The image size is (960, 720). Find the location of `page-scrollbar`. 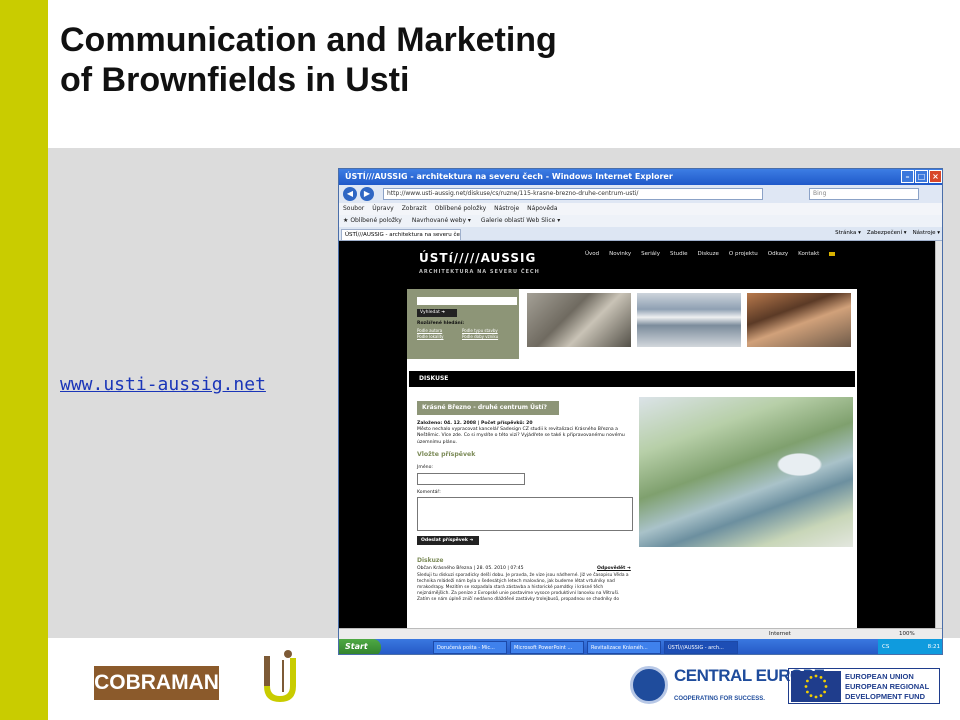

page-scrollbar is located at coordinates (938, 434).